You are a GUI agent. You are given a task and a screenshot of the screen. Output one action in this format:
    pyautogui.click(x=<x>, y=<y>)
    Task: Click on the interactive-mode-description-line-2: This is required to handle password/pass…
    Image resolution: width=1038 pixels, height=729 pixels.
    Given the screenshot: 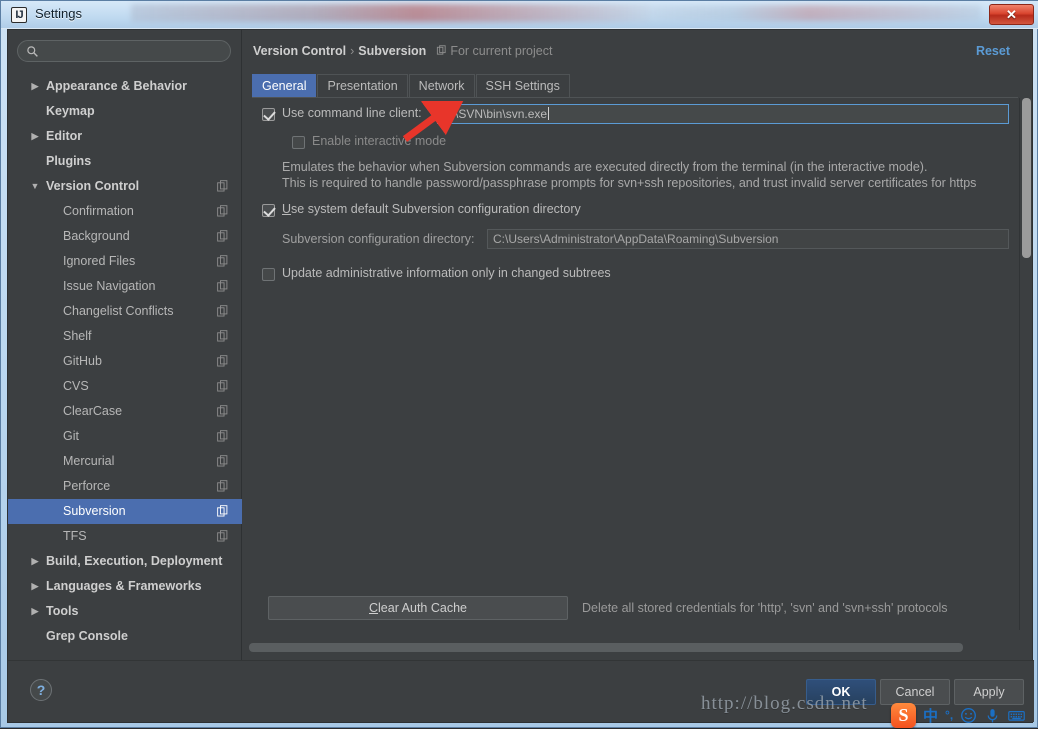 What is the action you would take?
    pyautogui.click(x=629, y=183)
    